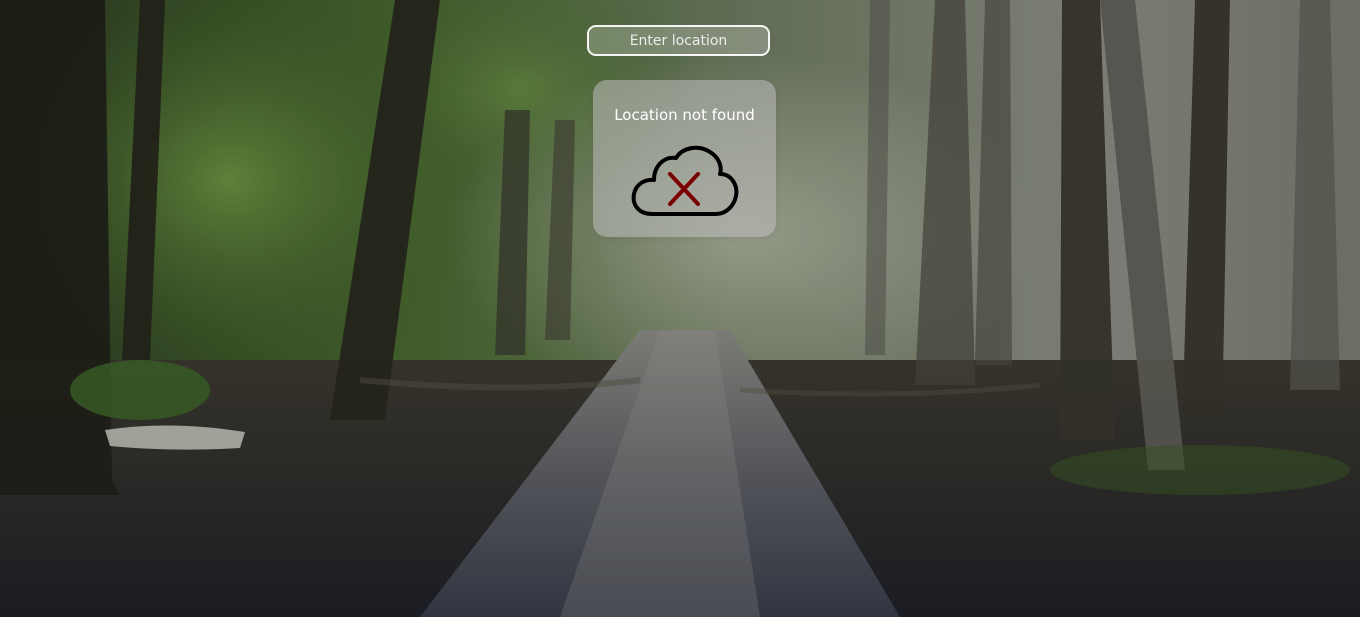  I want to click on search-bar, so click(678, 40).